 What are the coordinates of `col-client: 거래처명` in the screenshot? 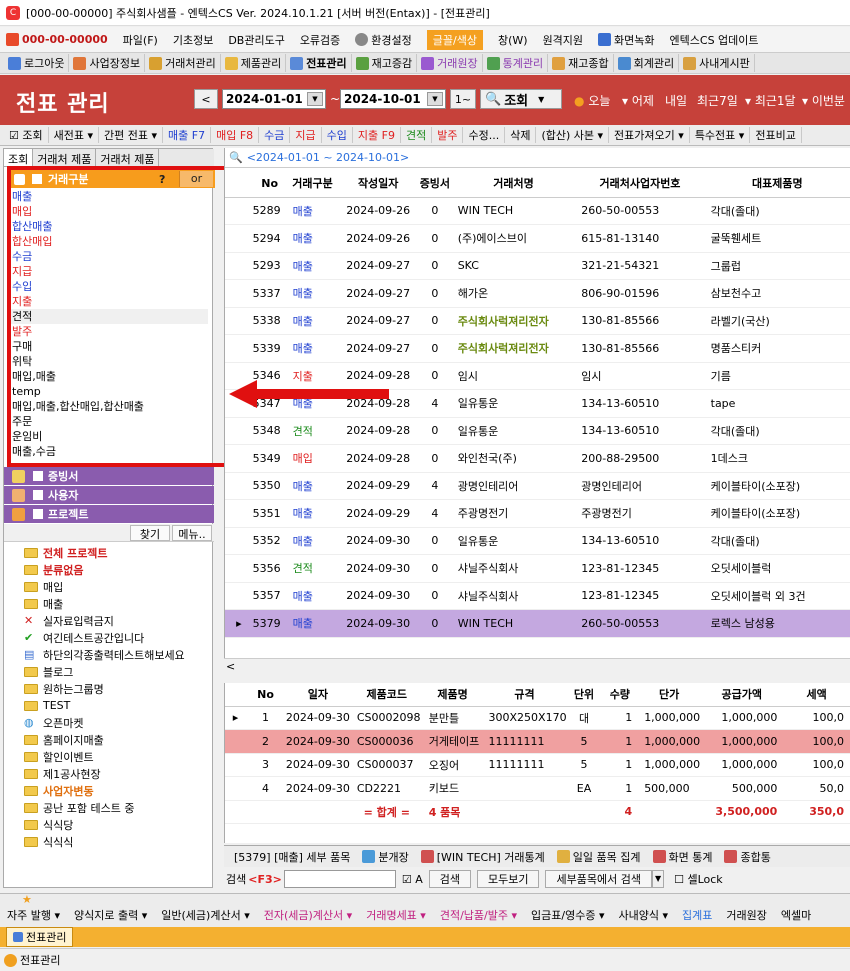 It's located at (513, 184).